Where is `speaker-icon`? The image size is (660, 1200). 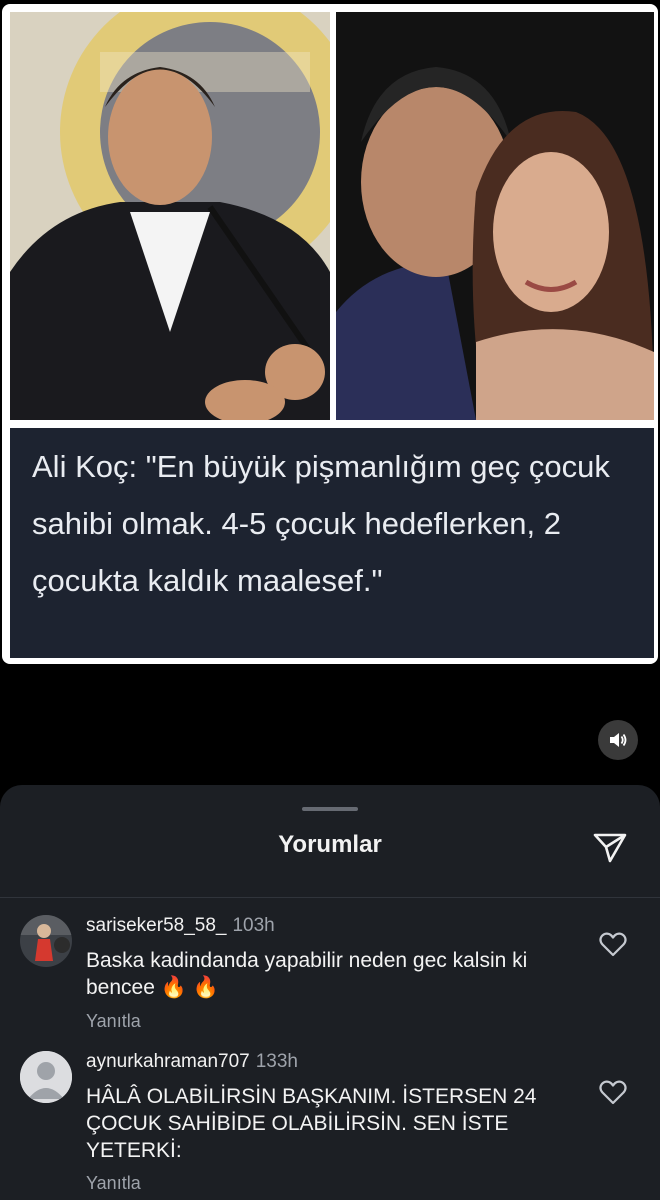
speaker-icon is located at coordinates (618, 740).